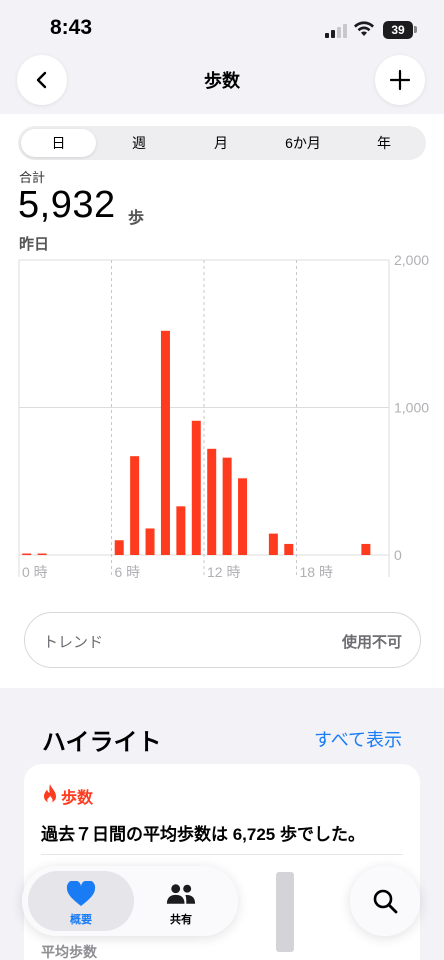 Image resolution: width=444 pixels, height=960 pixels. What do you see at coordinates (358, 739) in the screenshot?
I see `show-all-link: すべて表示` at bounding box center [358, 739].